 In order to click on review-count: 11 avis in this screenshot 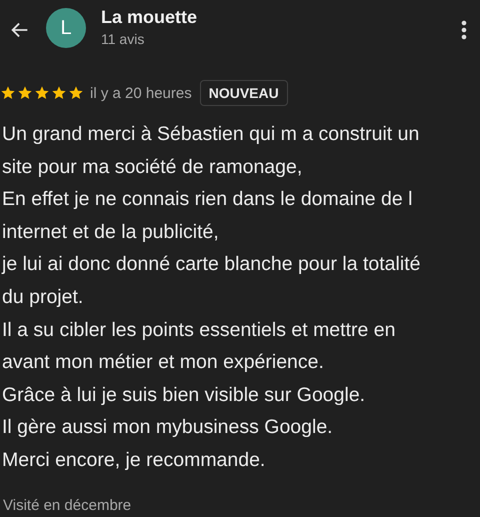, I will do `click(123, 39)`.